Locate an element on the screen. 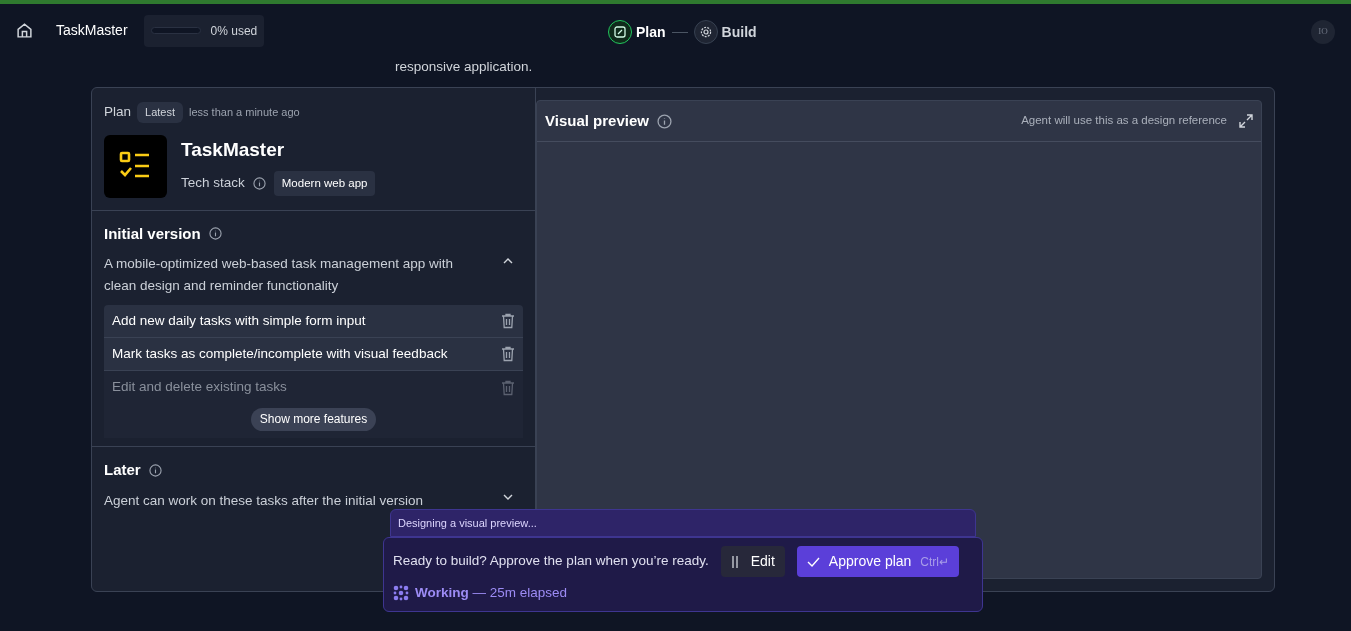 The height and width of the screenshot is (631, 1351). preview-title: Visual preview is located at coordinates (597, 120).